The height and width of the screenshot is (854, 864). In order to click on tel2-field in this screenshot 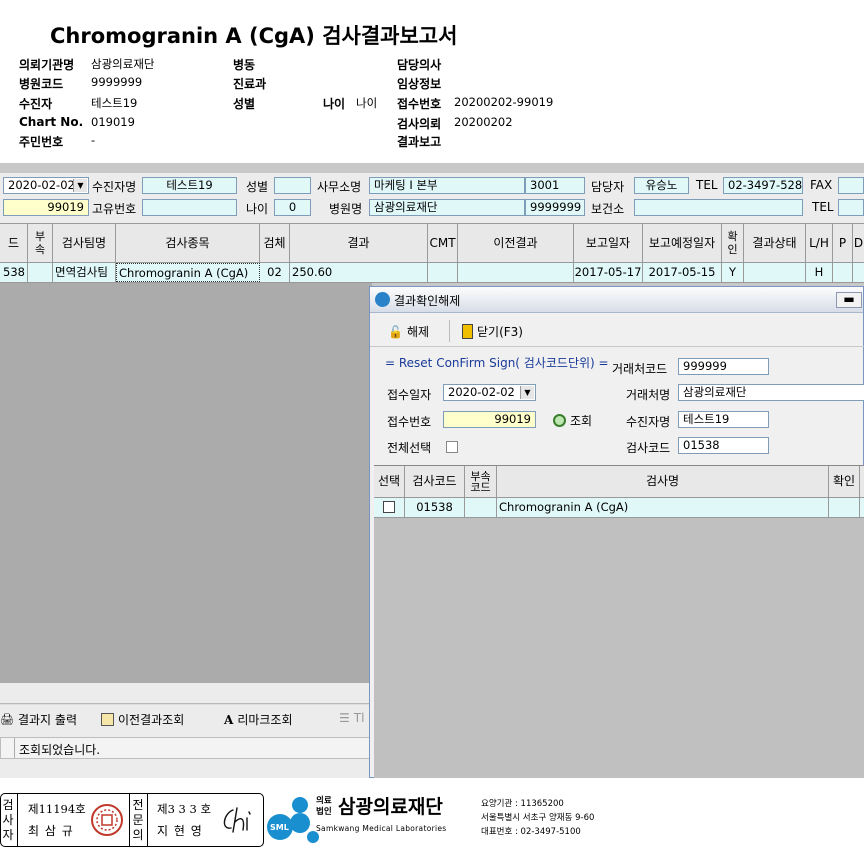, I will do `click(851, 207)`.